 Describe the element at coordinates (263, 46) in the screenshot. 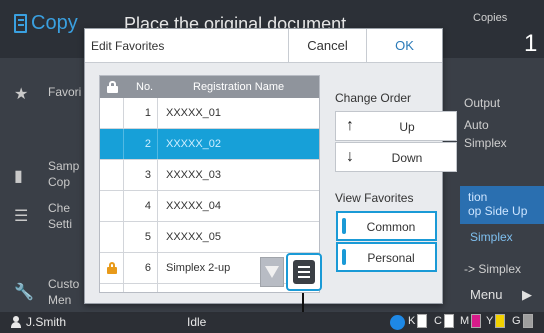

I see `dialog-header: Edit Favorites Cancel OK` at that location.